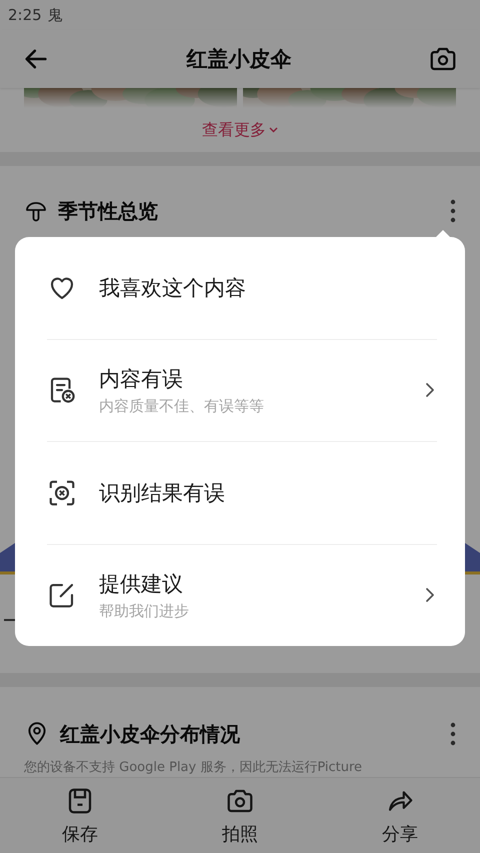  What do you see at coordinates (55, 15) in the screenshot?
I see `notification-icon: 鬼` at bounding box center [55, 15].